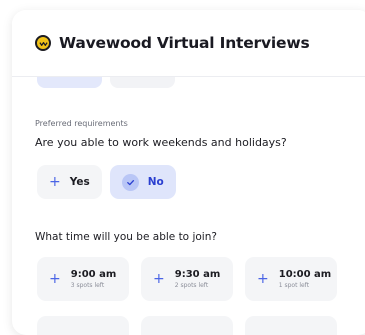 This screenshot has width=365, height=335. What do you see at coordinates (130, 182) in the screenshot?
I see `check-icon` at bounding box center [130, 182].